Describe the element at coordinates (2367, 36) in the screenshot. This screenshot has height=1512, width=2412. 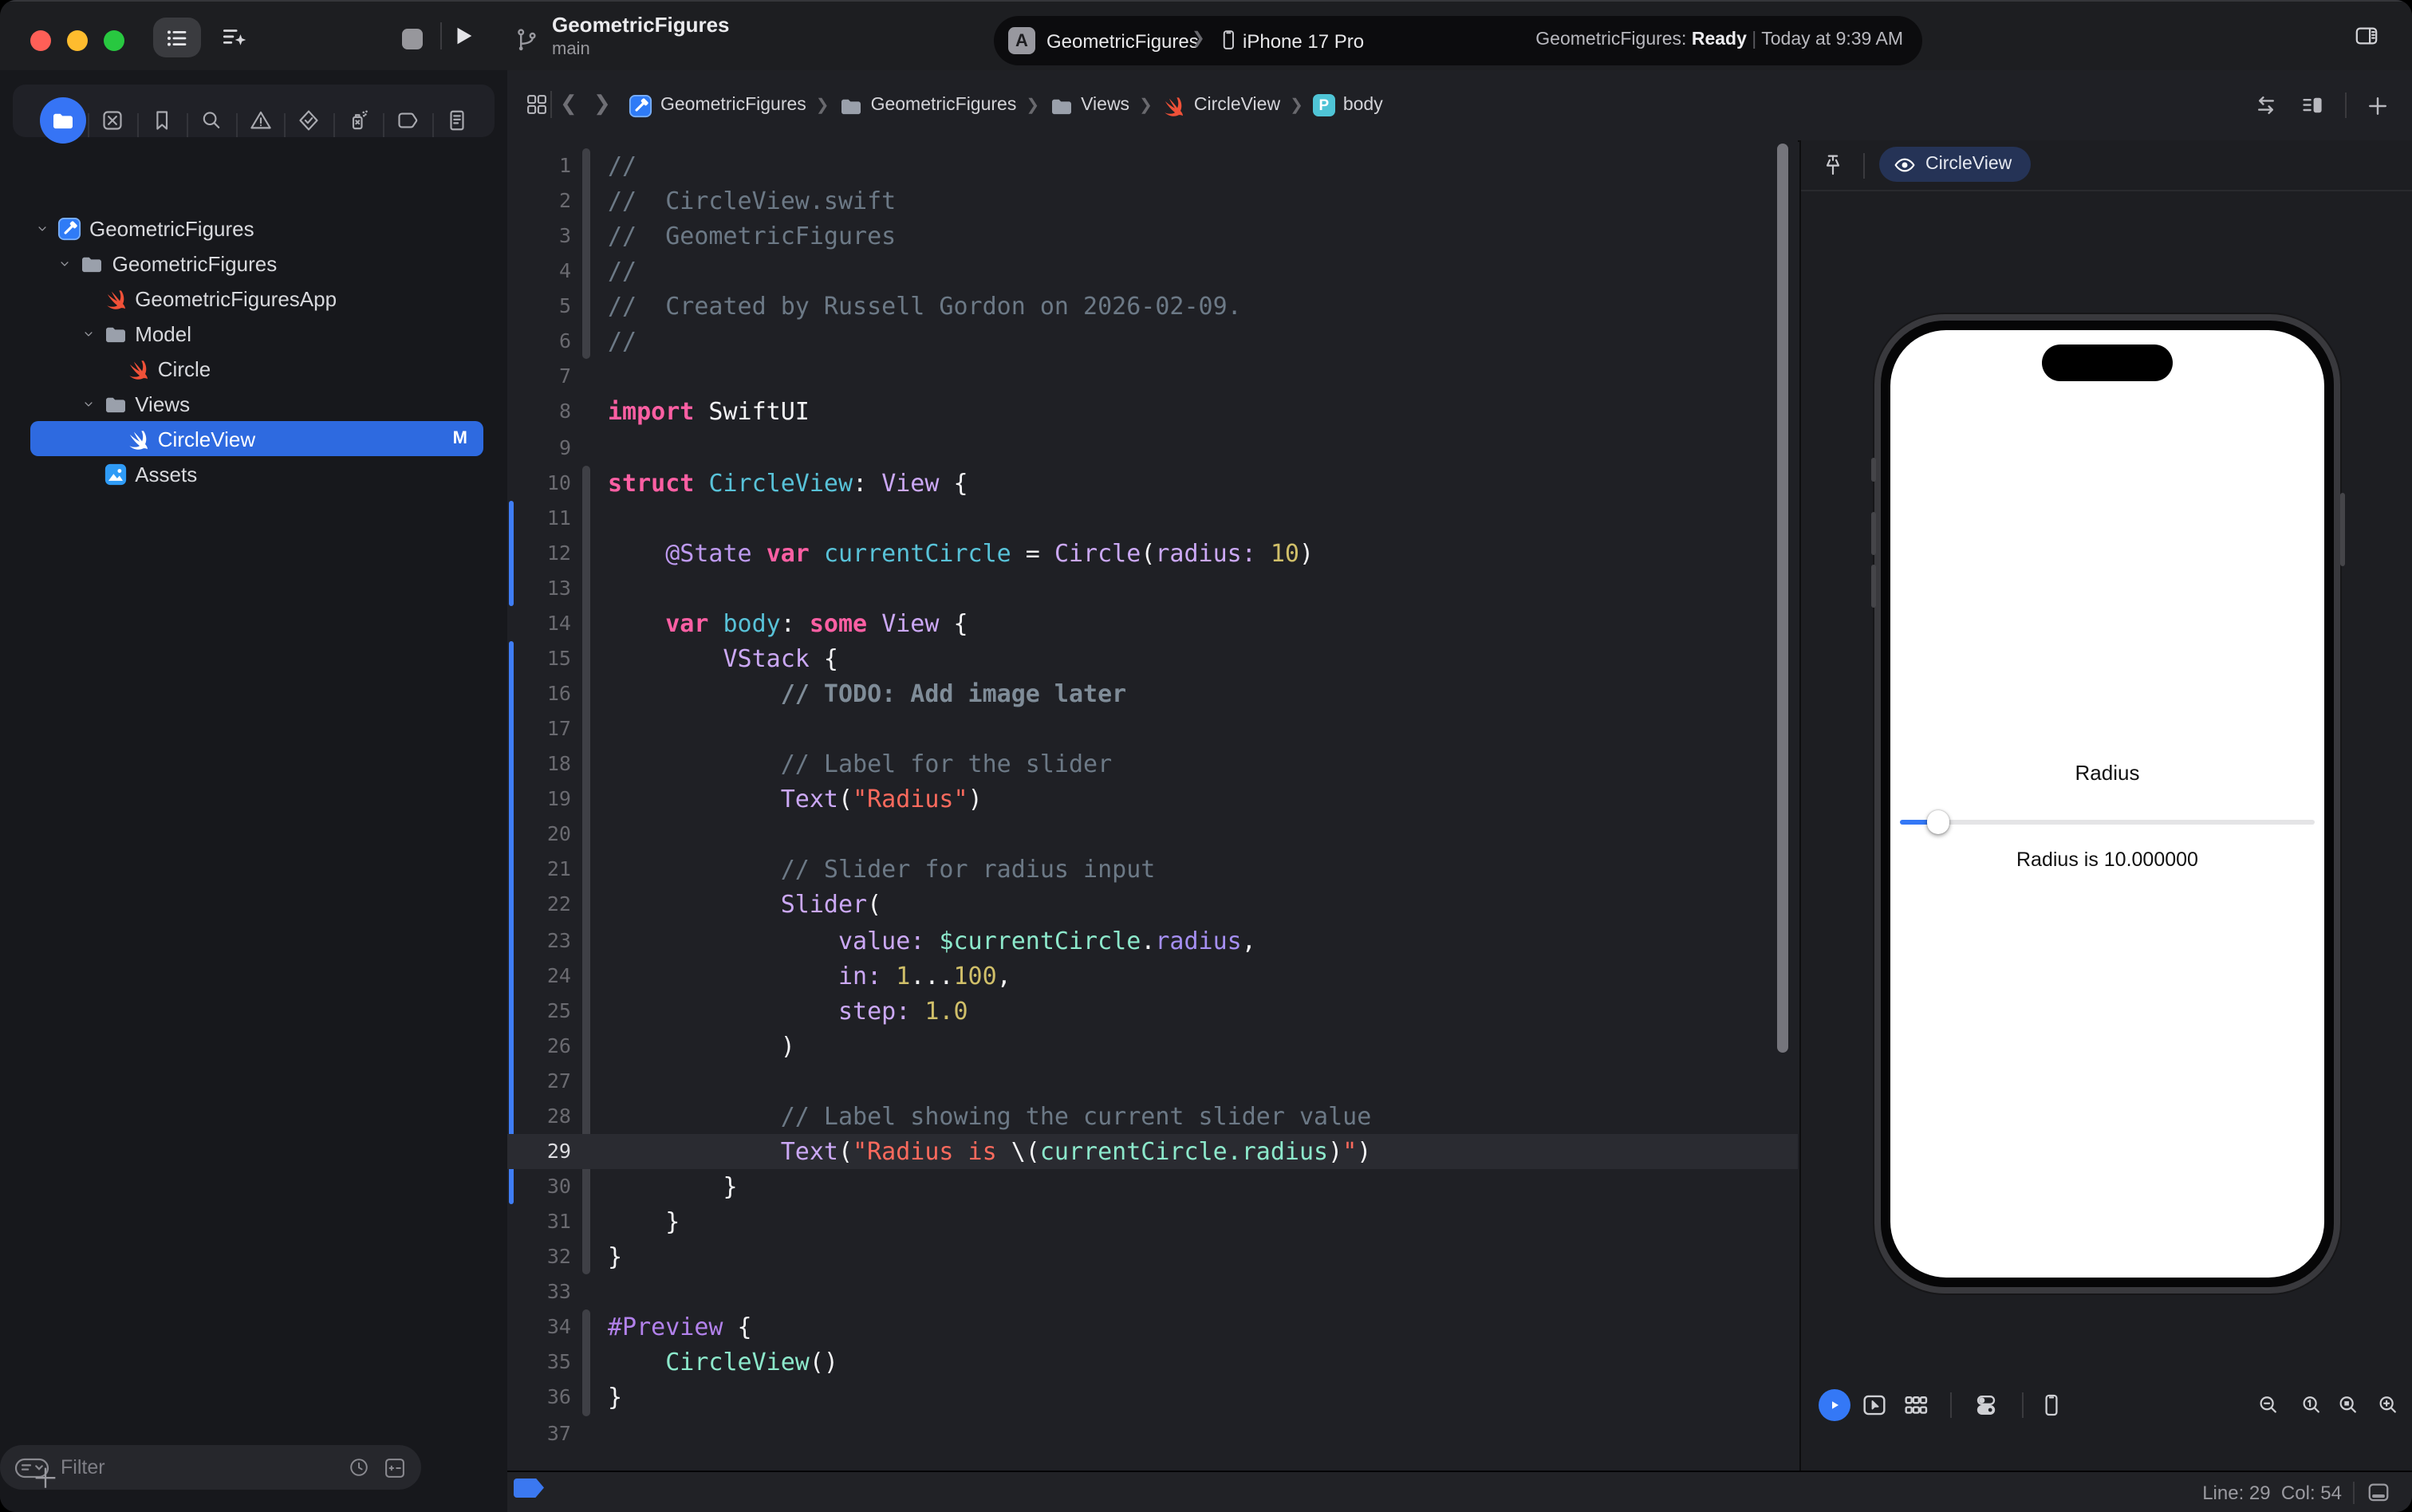
I see `inspector-toggle-button` at that location.